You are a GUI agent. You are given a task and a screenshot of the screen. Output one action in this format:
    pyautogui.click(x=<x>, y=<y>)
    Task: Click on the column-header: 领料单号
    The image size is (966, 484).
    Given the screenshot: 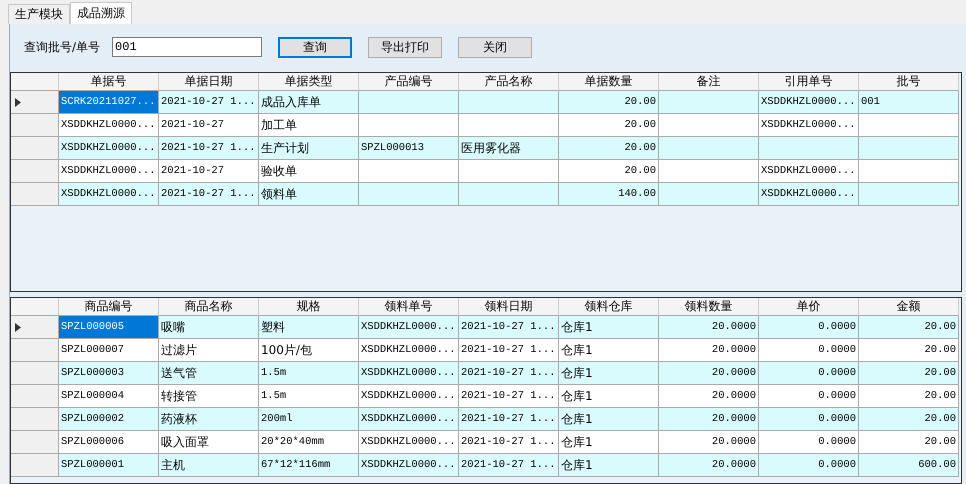 What is the action you would take?
    pyautogui.click(x=409, y=307)
    